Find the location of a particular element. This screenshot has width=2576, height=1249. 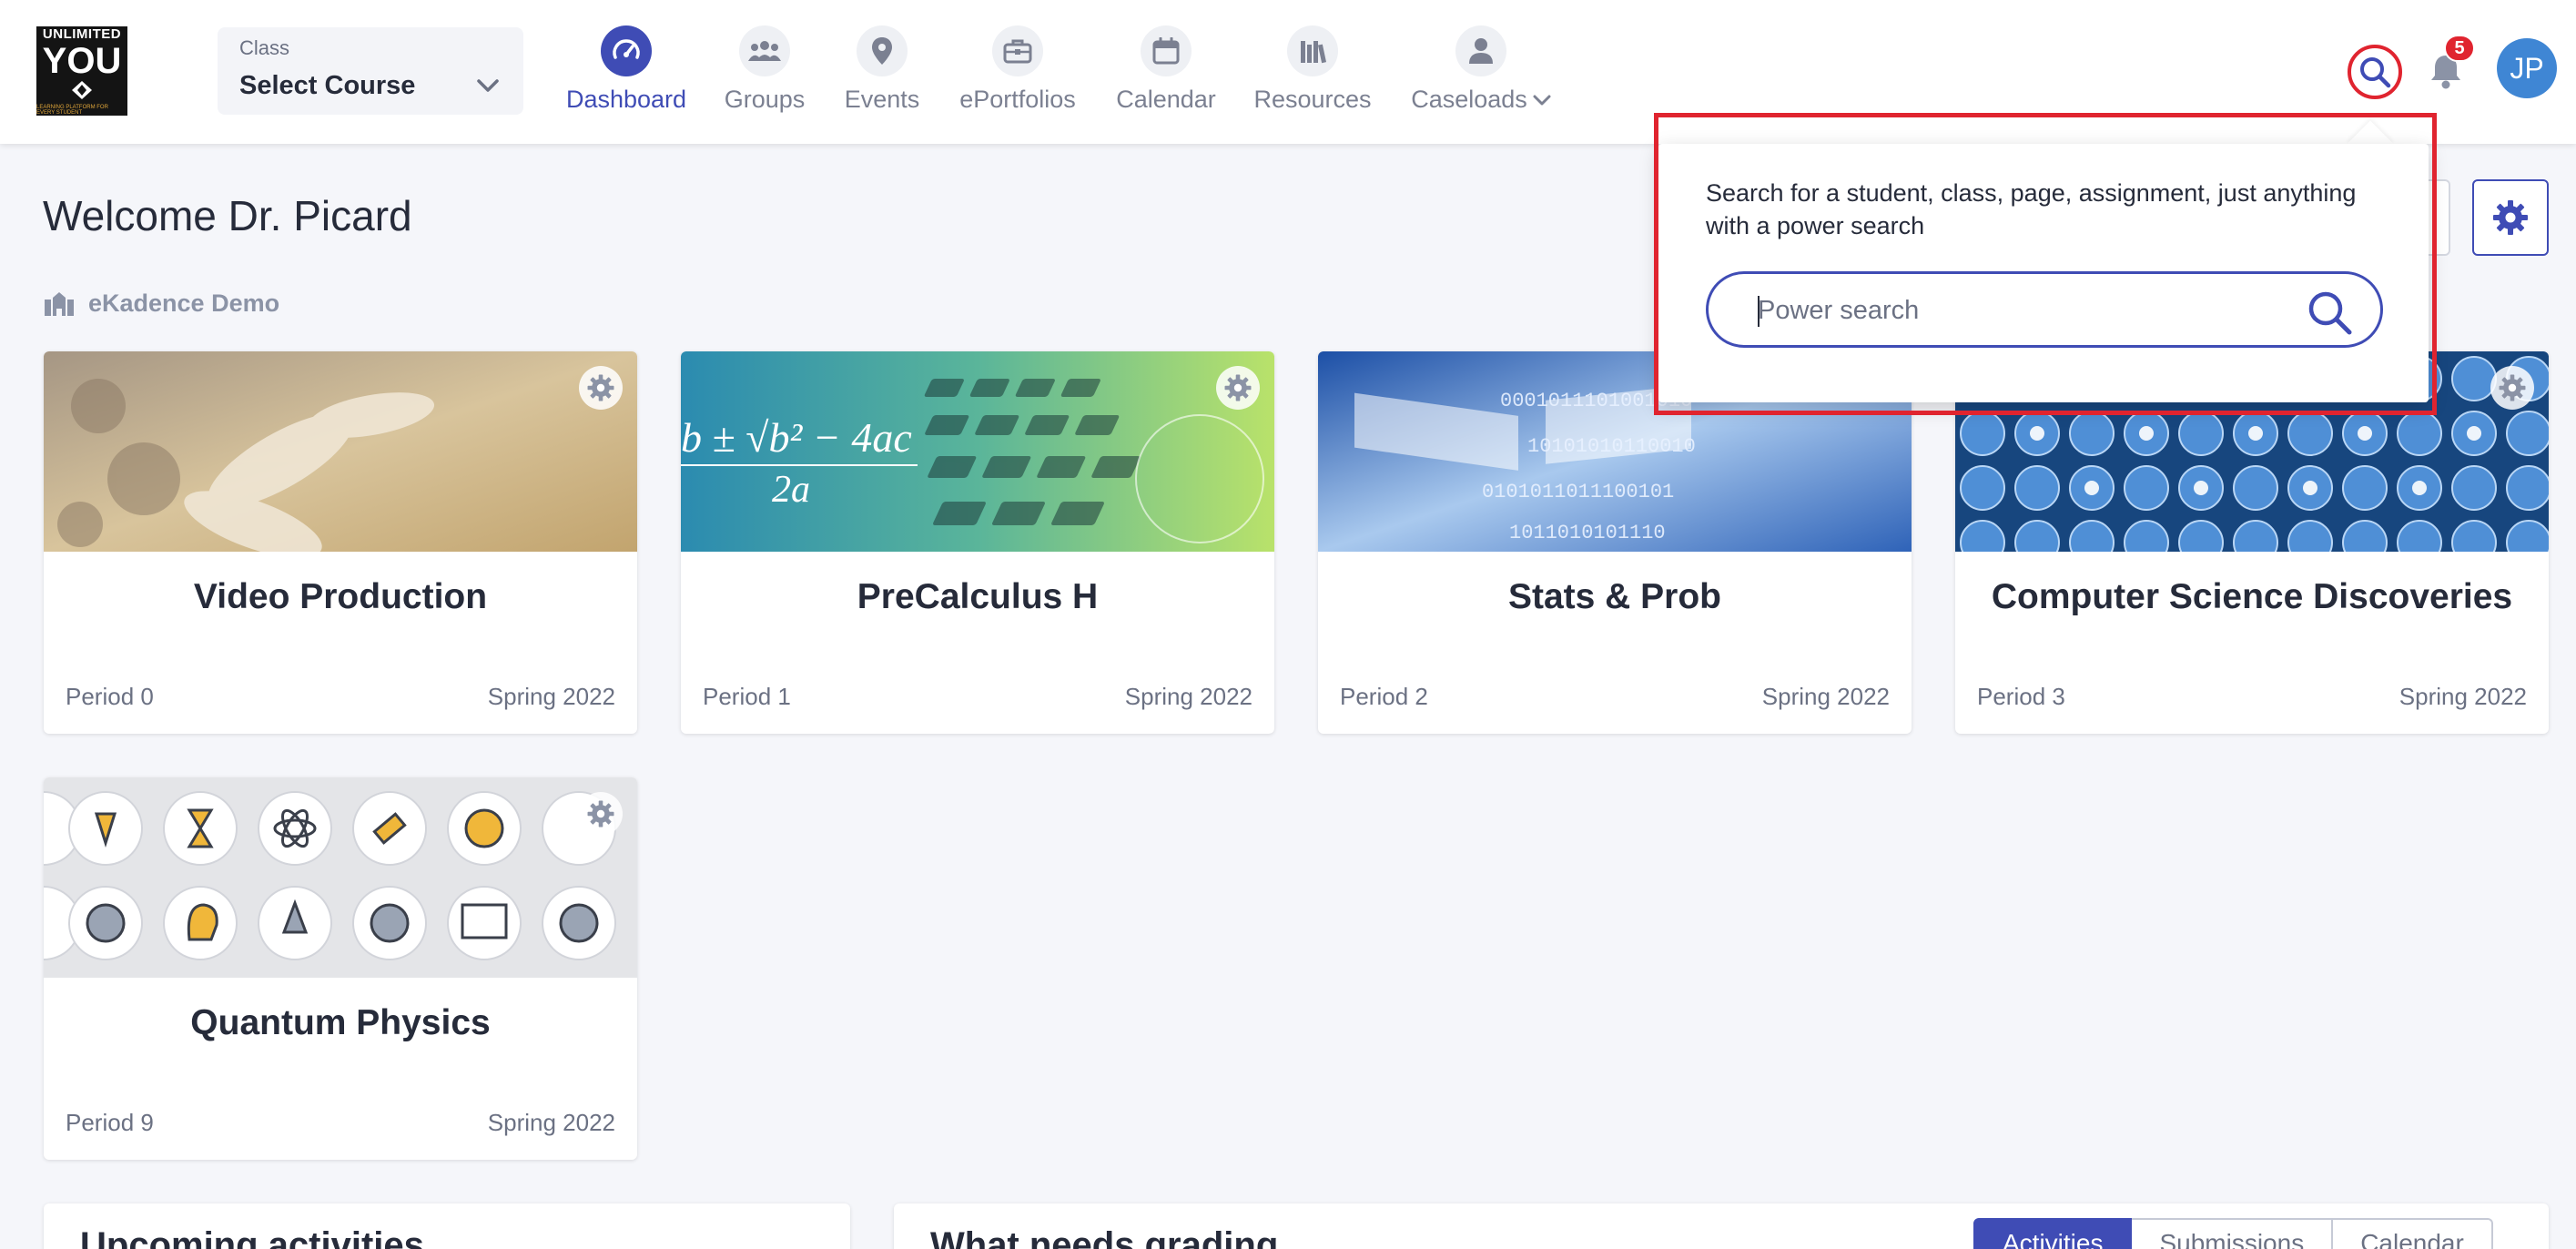

nav-caseloads-text: Caseloads is located at coordinates (1469, 99).